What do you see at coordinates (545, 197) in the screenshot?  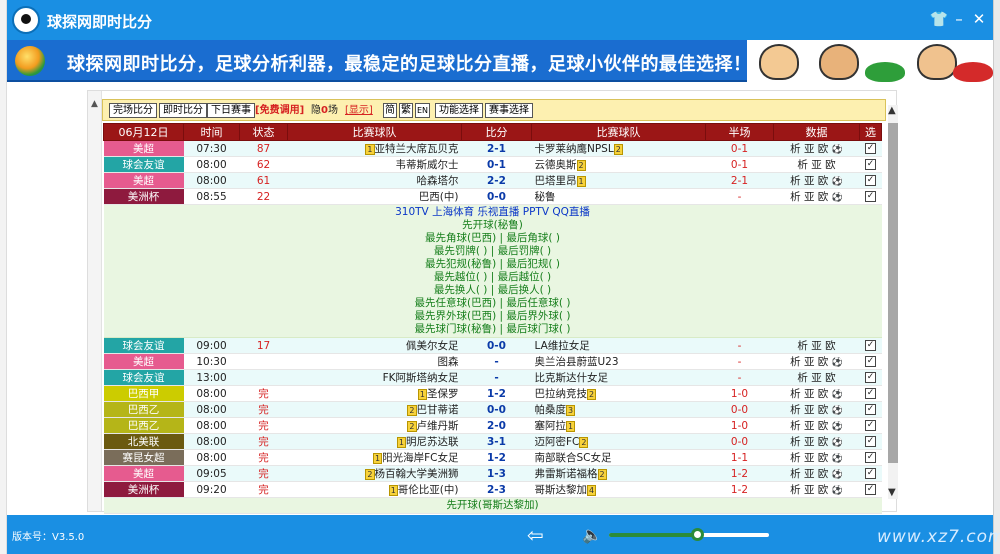 I see `away-team: 秘鲁` at bounding box center [545, 197].